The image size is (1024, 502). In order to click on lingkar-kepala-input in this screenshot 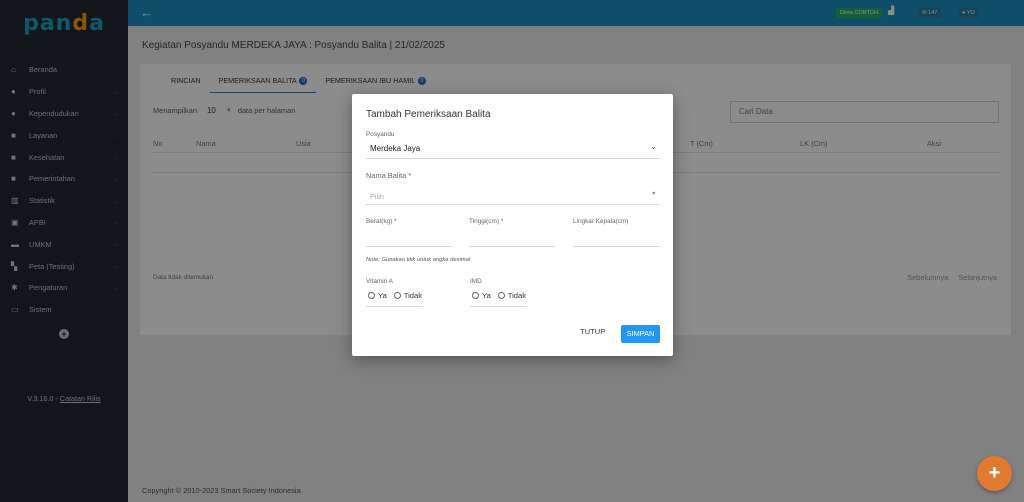, I will do `click(616, 246)`.